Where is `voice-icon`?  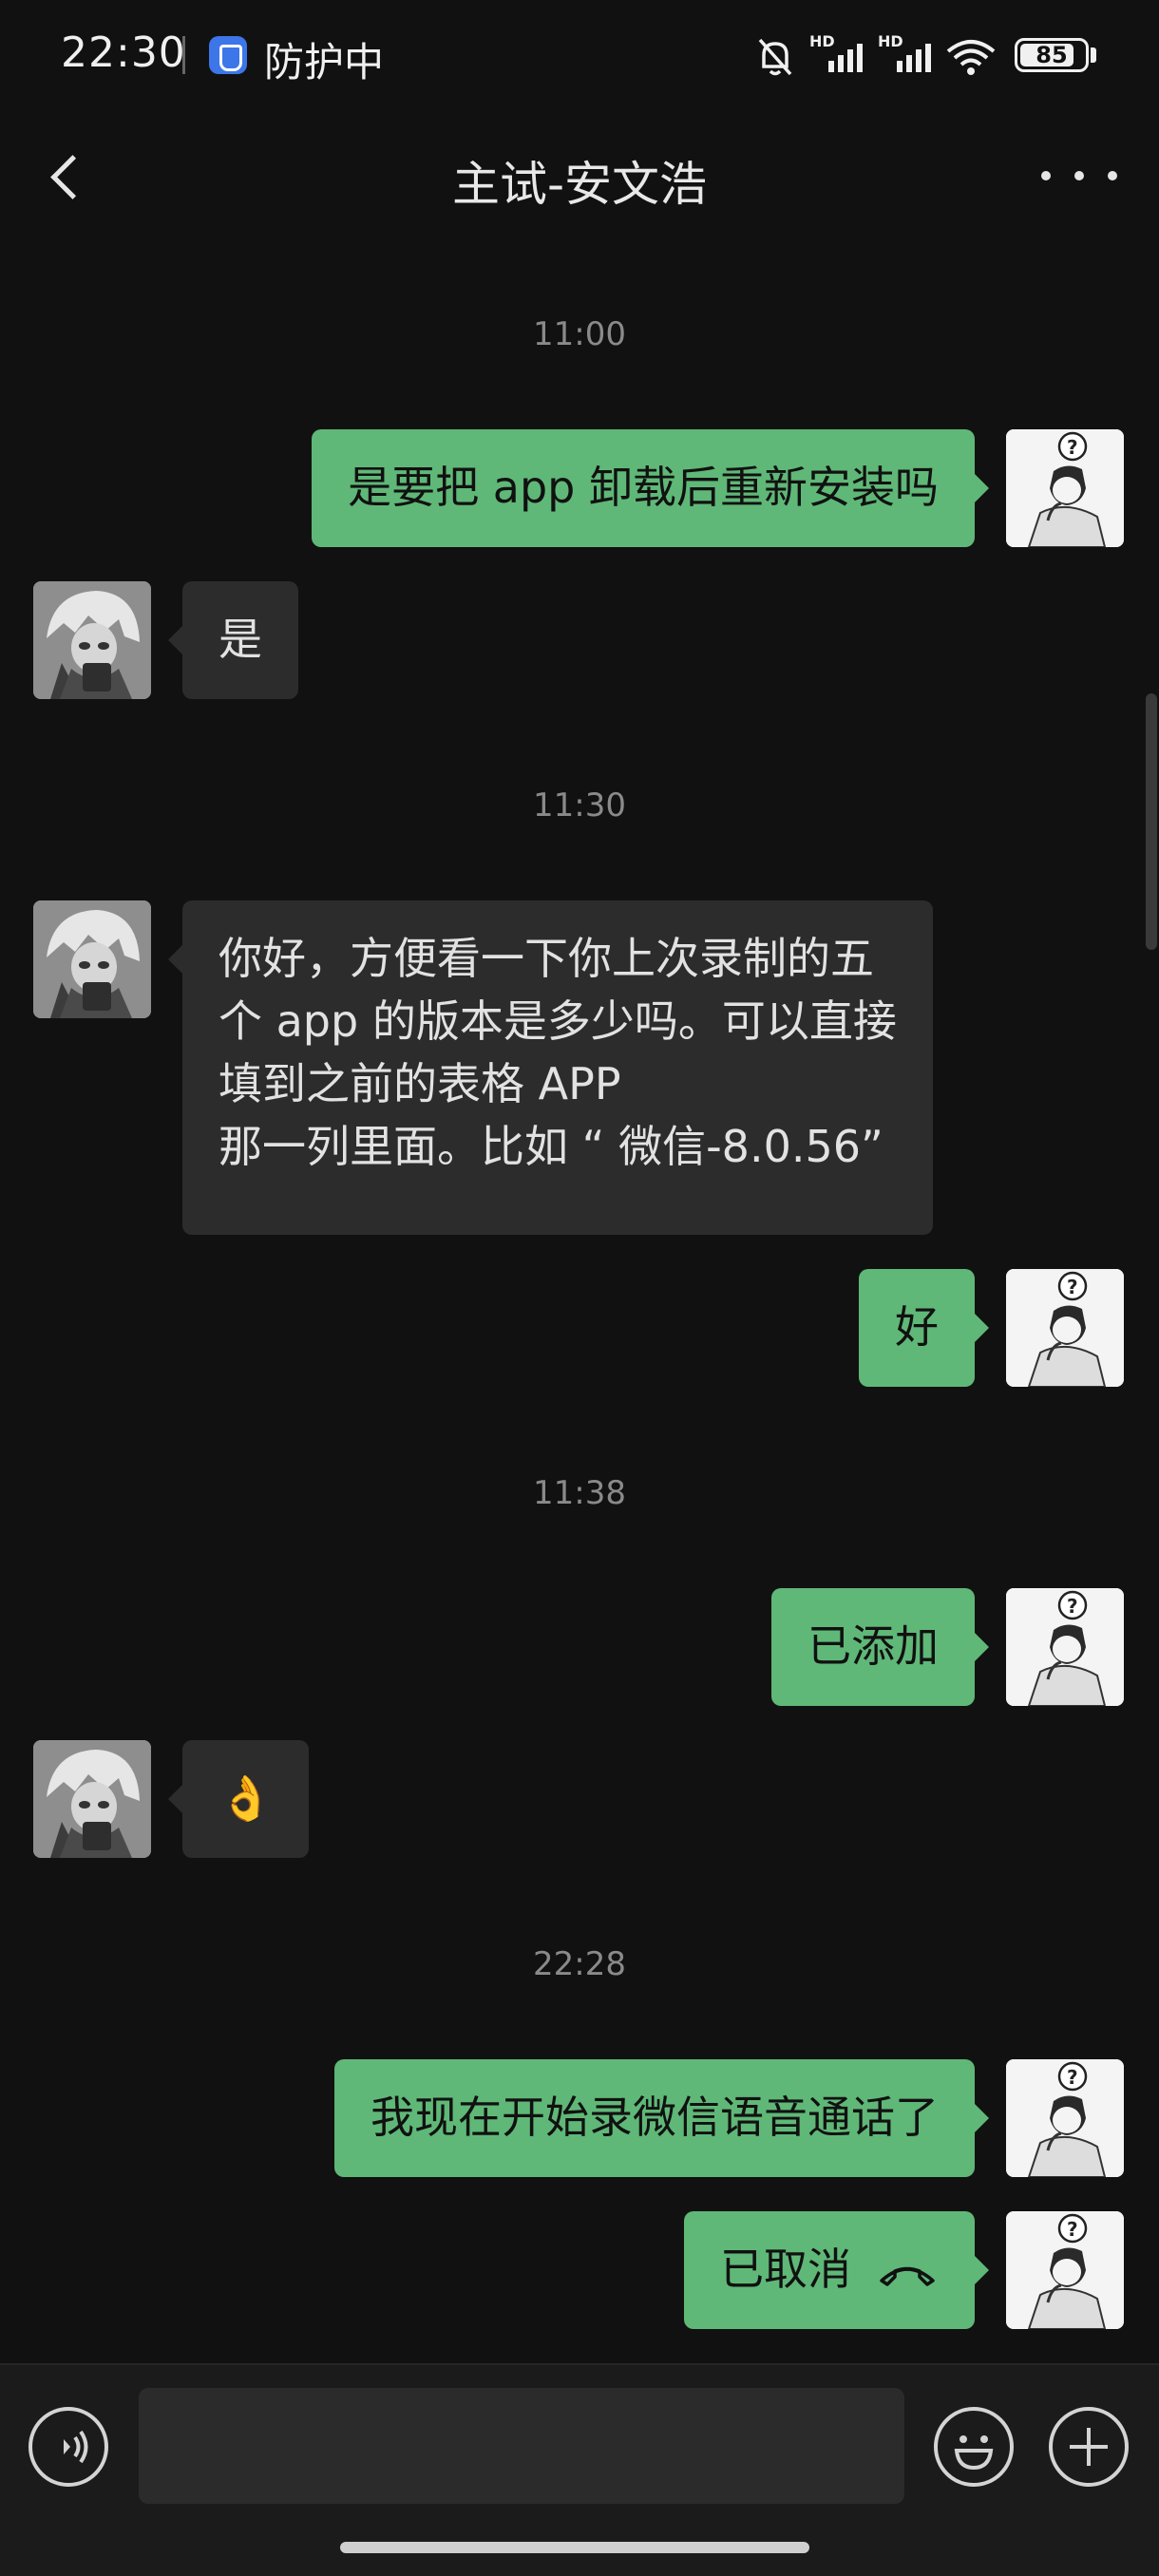 voice-icon is located at coordinates (76, 2447).